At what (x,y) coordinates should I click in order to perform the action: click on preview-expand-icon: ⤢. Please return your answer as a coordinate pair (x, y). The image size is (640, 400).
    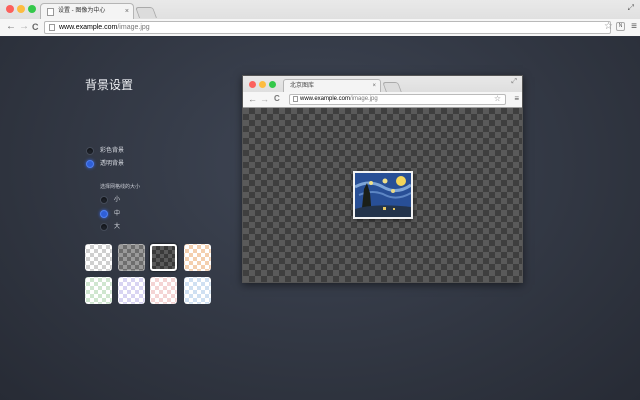
    Looking at the image, I should click on (514, 81).